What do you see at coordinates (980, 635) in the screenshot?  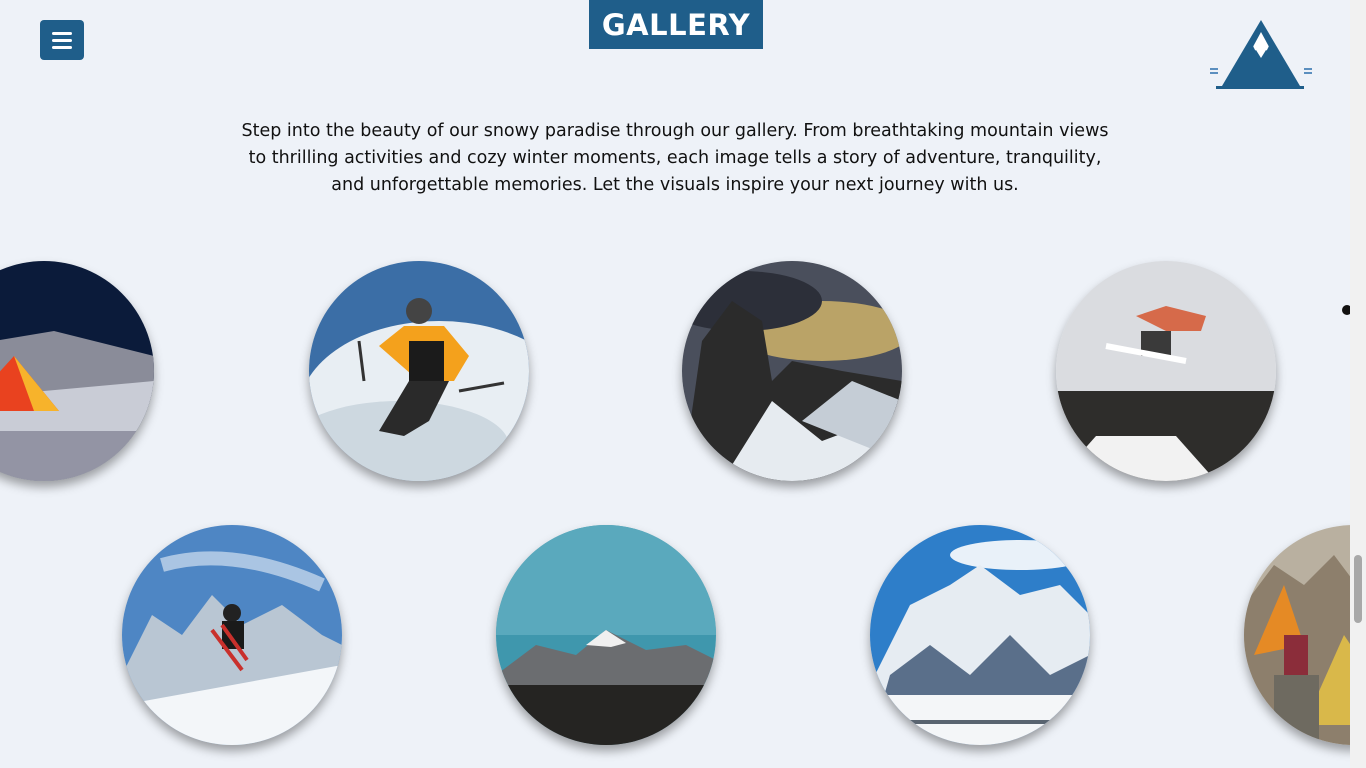 I see `gallery-image-snowy-range` at bounding box center [980, 635].